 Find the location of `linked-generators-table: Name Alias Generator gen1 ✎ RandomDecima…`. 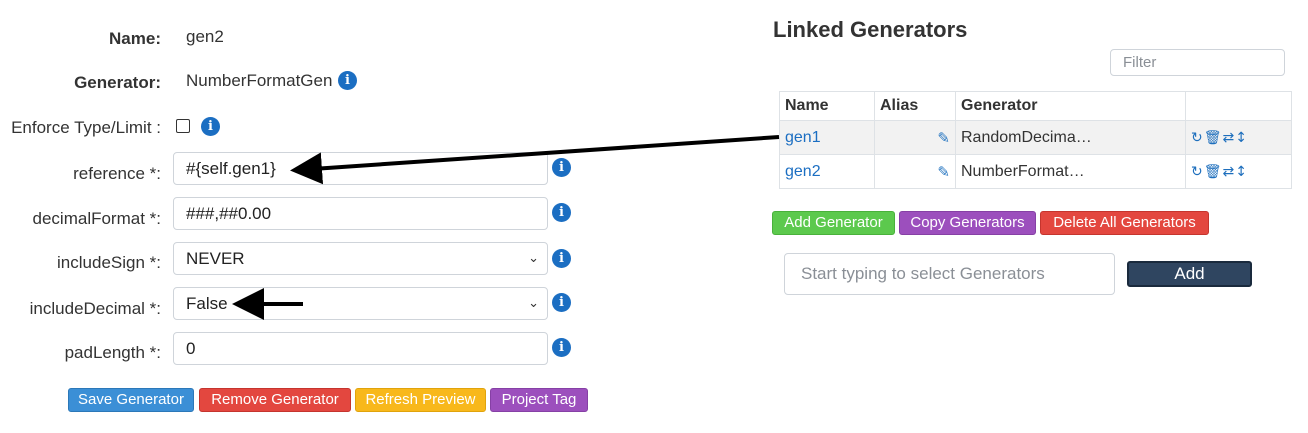

linked-generators-table: Name Alias Generator gen1 ✎ RandomDecima… is located at coordinates (1035, 140).